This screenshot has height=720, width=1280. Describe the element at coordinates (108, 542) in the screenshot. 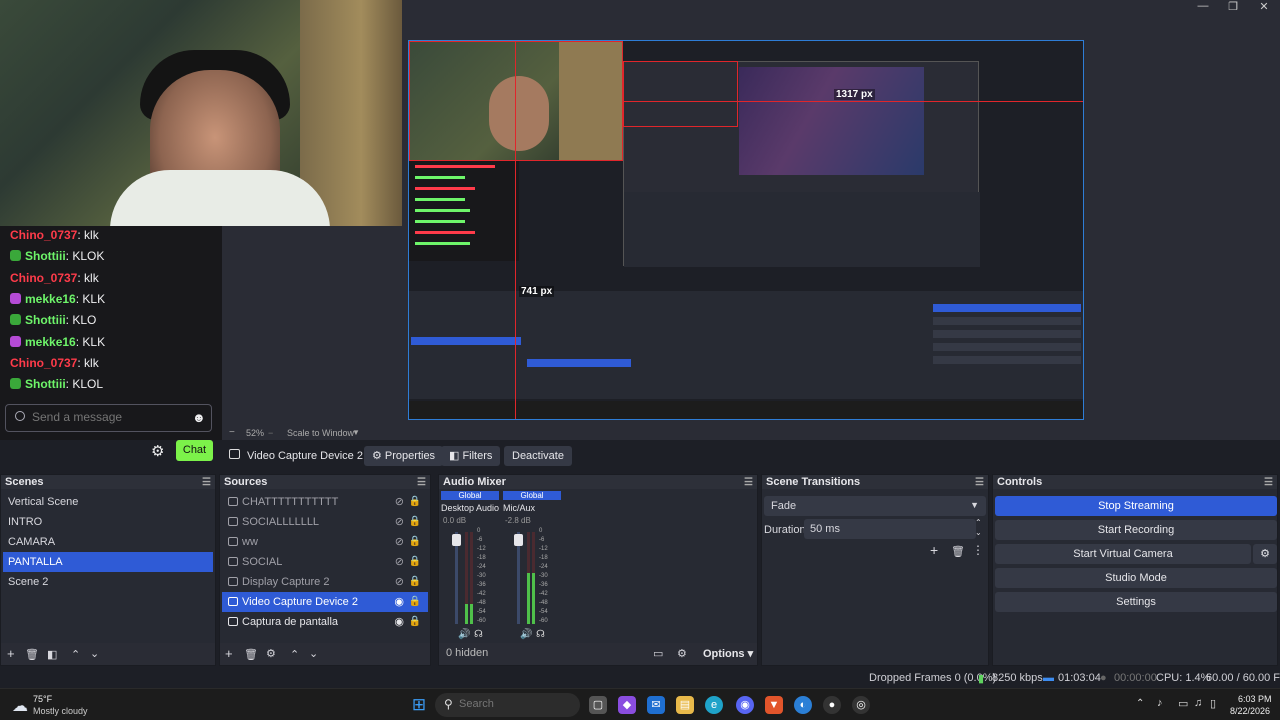

I see `scene-item: CAMARA` at that location.